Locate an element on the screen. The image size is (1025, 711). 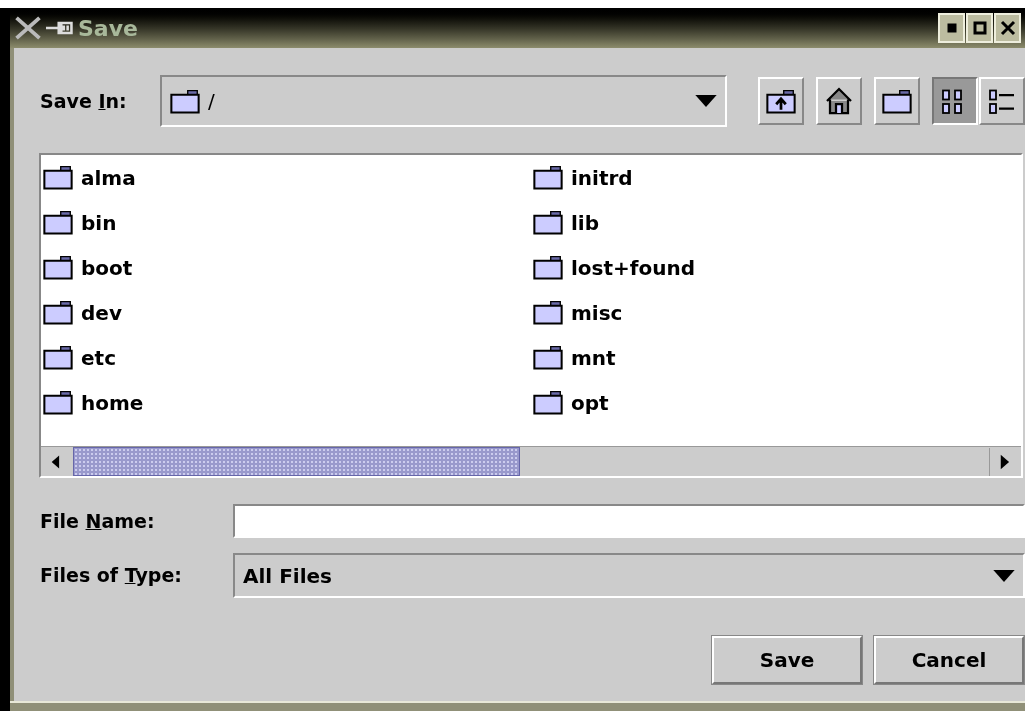
maximize-button is located at coordinates (979, 28).